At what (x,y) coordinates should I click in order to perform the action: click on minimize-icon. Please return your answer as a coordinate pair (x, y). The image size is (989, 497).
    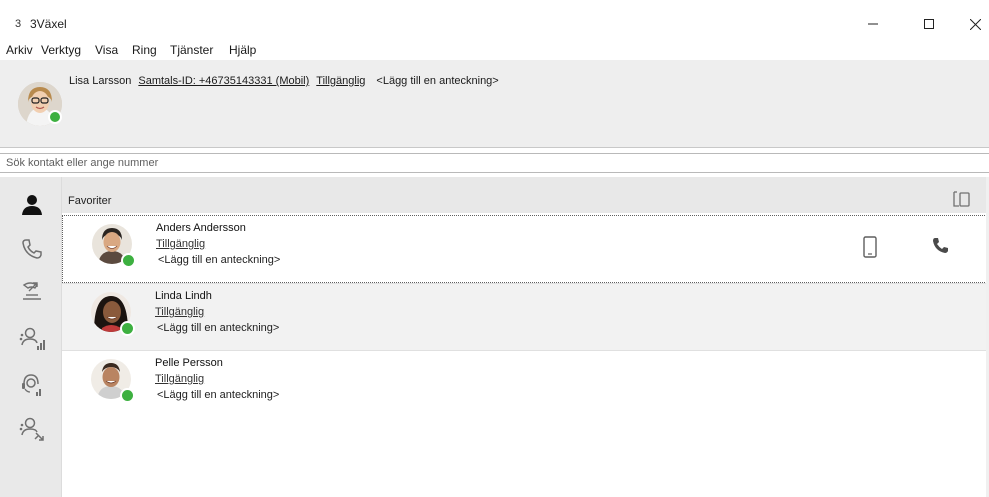
    Looking at the image, I should click on (873, 24).